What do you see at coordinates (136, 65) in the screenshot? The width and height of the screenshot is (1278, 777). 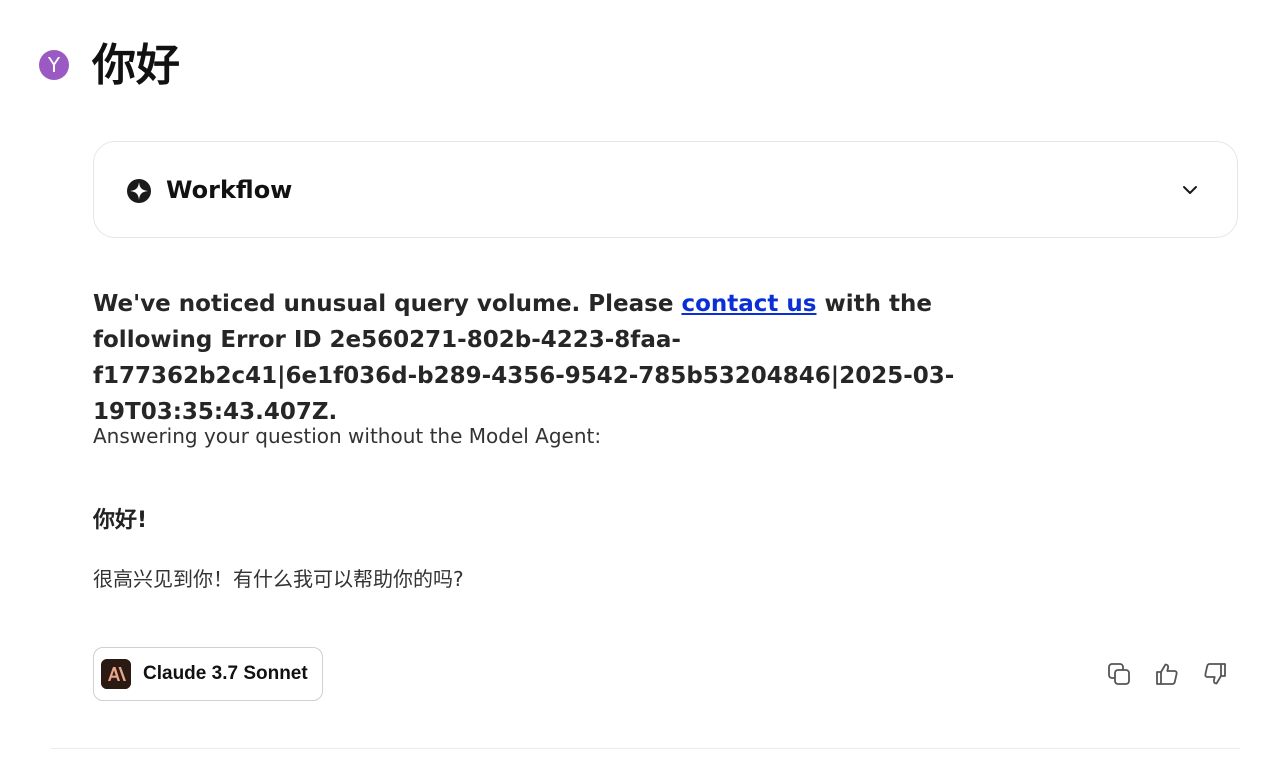 I see `page-title: 你好` at bounding box center [136, 65].